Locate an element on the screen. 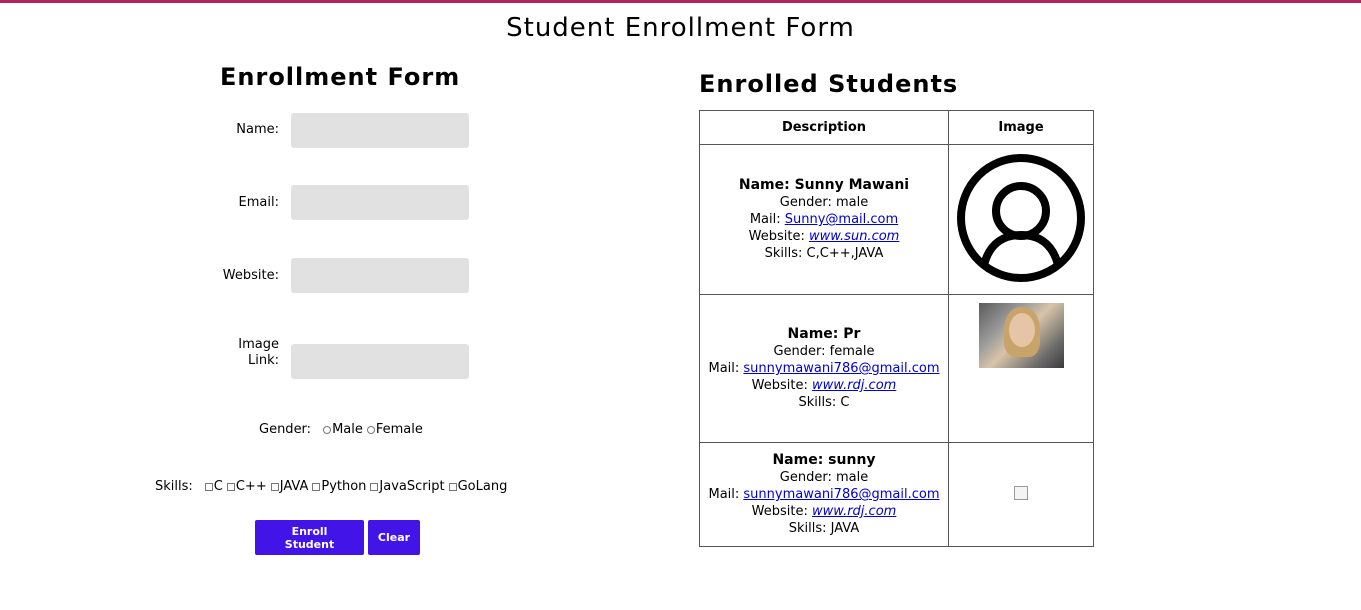 This screenshot has width=1361, height=610. gender-option-label: Male is located at coordinates (347, 429).